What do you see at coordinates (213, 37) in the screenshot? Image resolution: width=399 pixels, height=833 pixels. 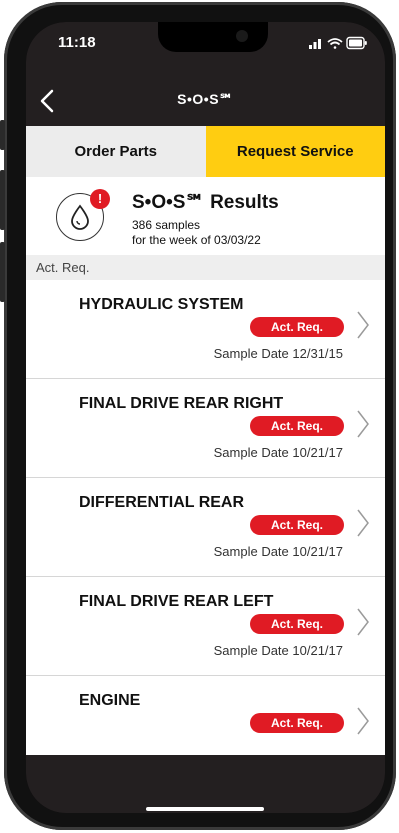 I see `notch` at bounding box center [213, 37].